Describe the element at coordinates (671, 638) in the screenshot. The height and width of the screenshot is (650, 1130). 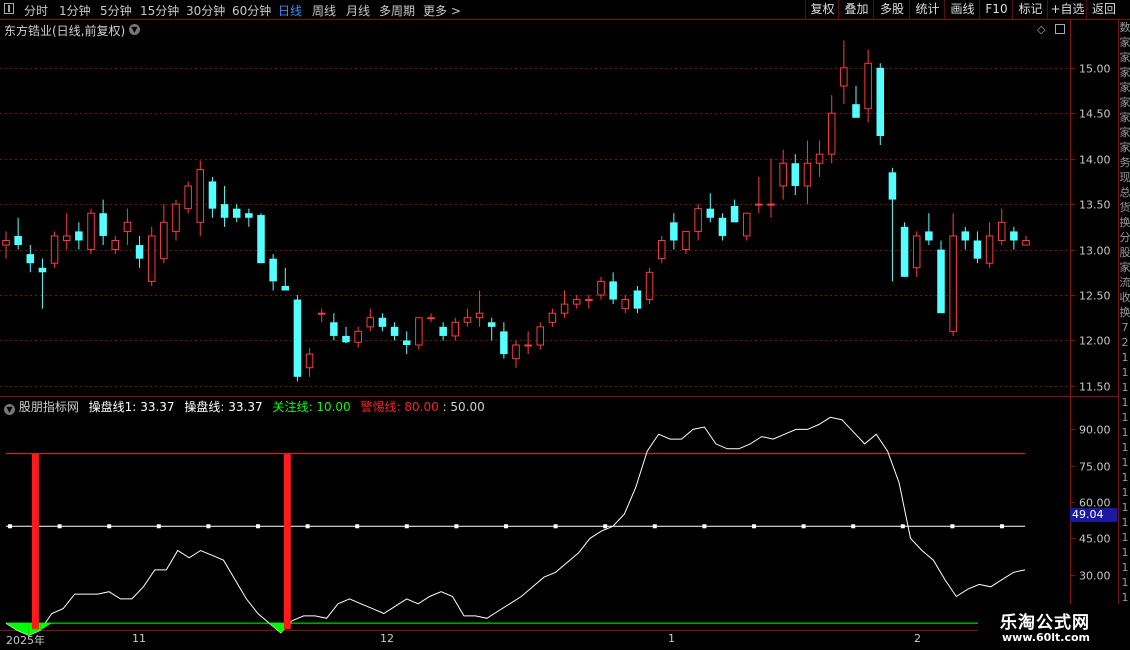
I see `date-label-jan: 1` at that location.